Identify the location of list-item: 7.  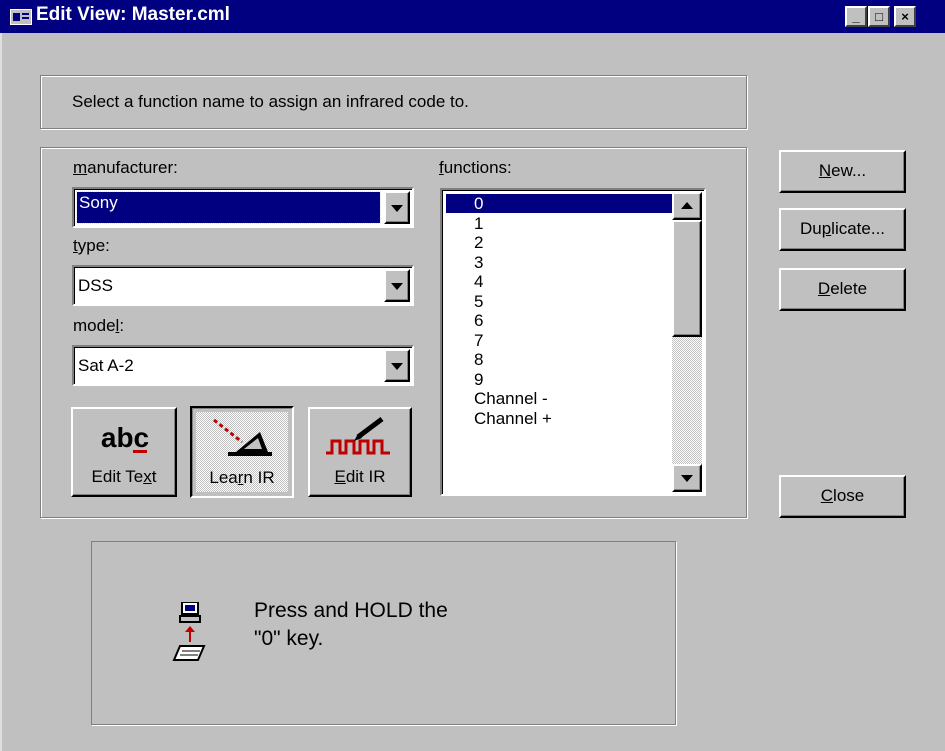
(464, 340).